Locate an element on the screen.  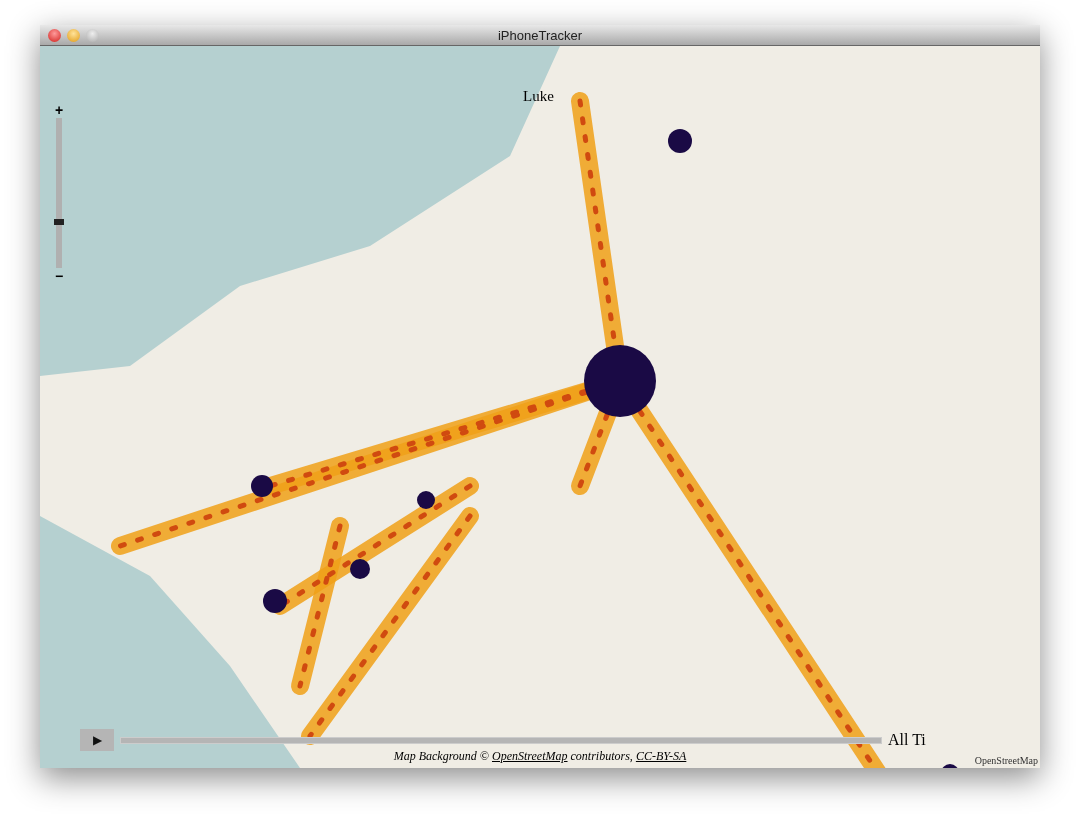
license-link: CC-BY-SA is located at coordinates (661, 756).